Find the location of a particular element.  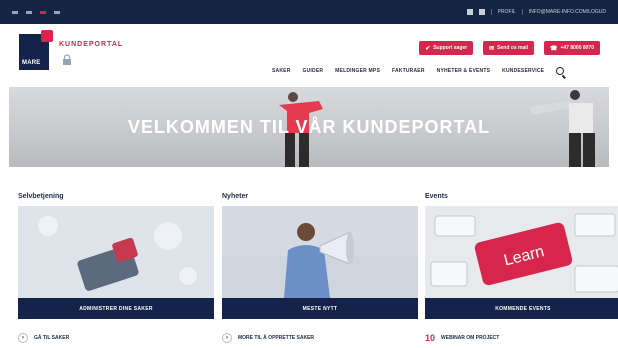

link-label: WEBINAR OM PROJECT is located at coordinates (470, 338).